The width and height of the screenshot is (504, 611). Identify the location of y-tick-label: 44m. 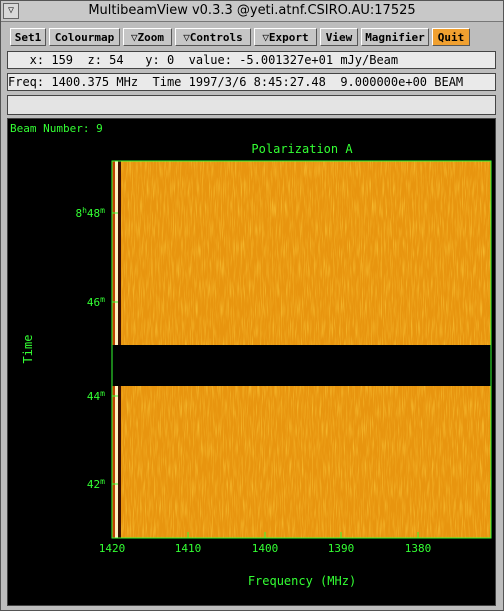
(96, 396).